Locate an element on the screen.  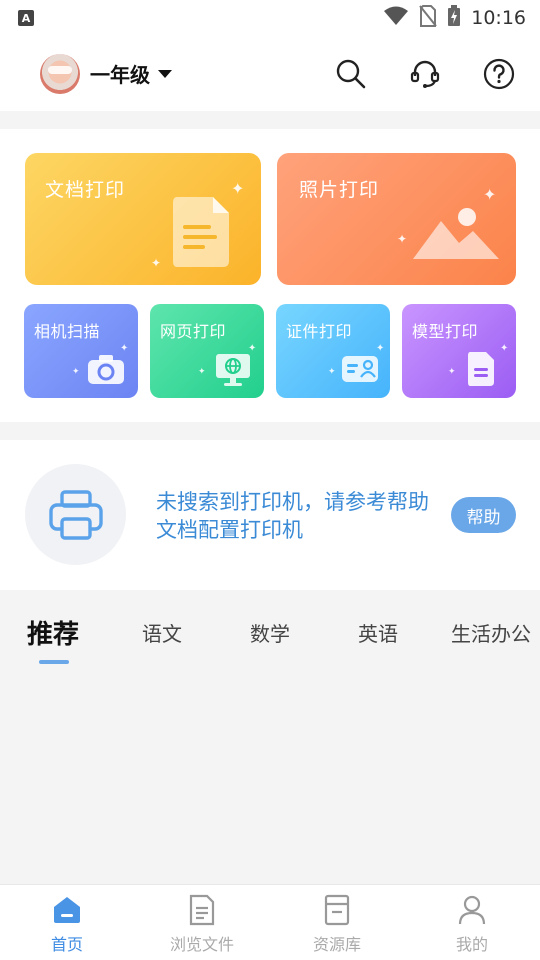
id-card-icon is located at coordinates (360, 369).